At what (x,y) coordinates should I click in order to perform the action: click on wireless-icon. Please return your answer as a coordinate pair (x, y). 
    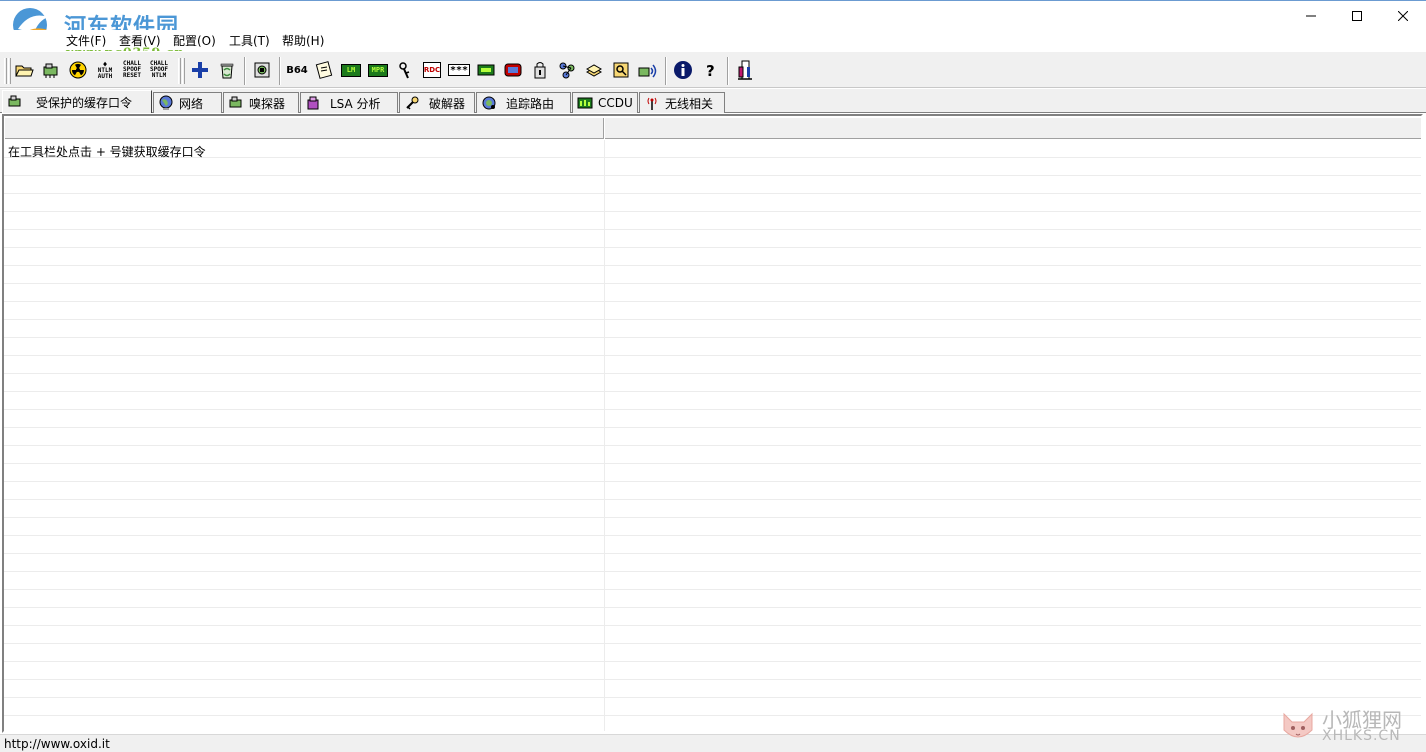
    Looking at the image, I should click on (647, 71).